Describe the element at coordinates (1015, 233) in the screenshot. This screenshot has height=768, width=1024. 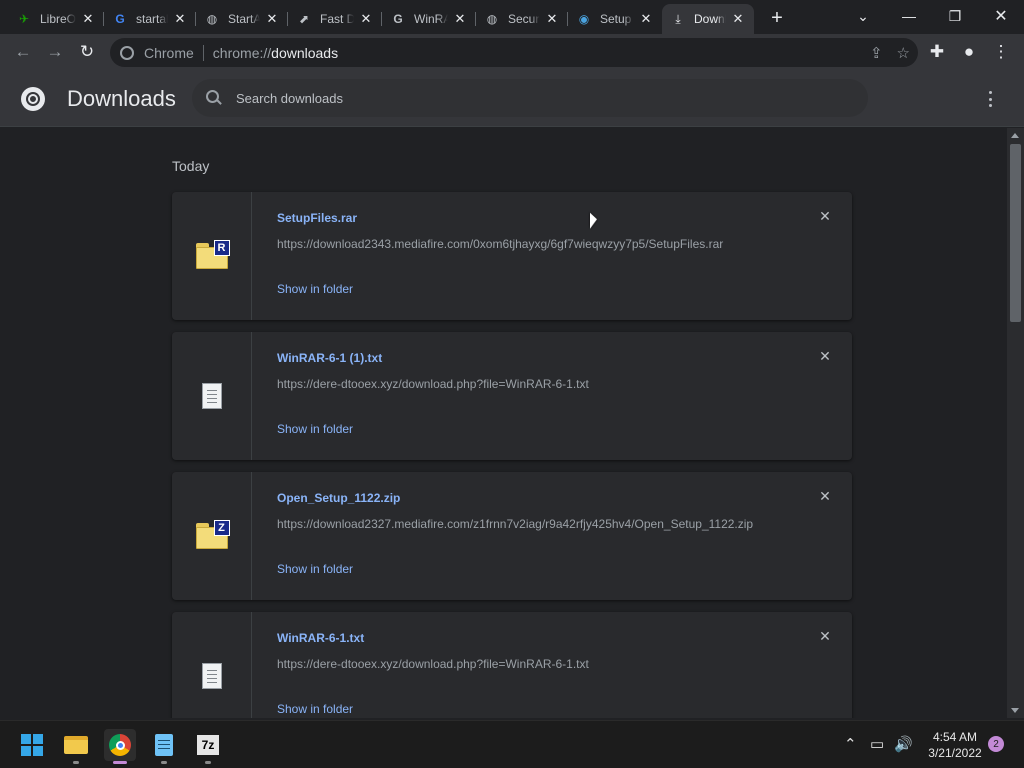
I see `scrollbar-thumb` at that location.